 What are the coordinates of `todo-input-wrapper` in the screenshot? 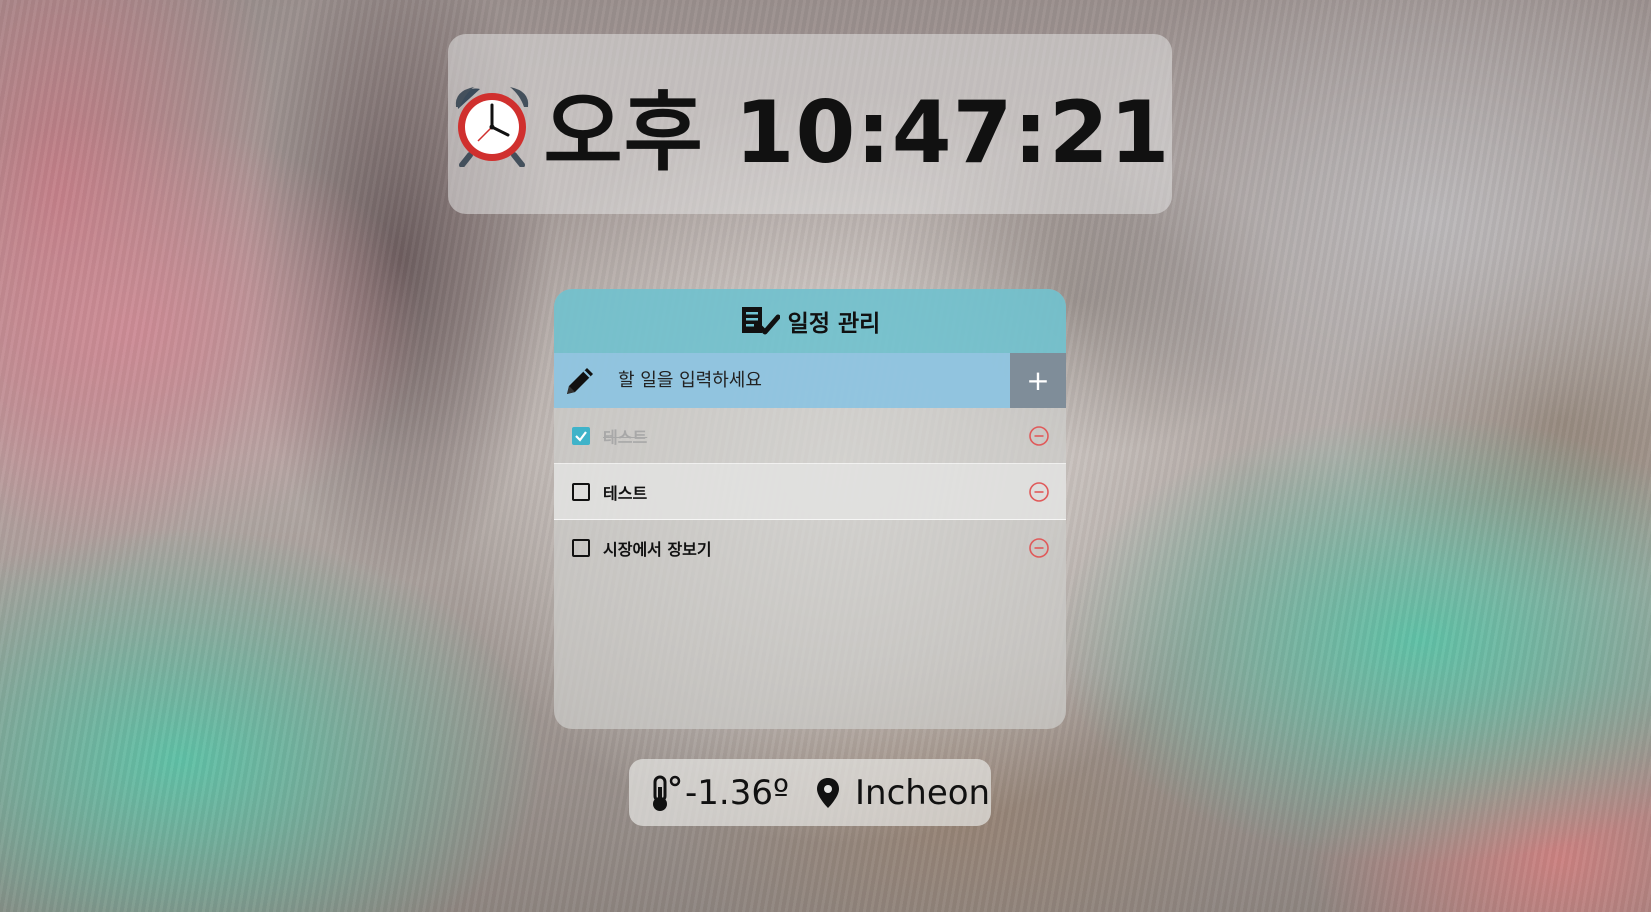 It's located at (782, 380).